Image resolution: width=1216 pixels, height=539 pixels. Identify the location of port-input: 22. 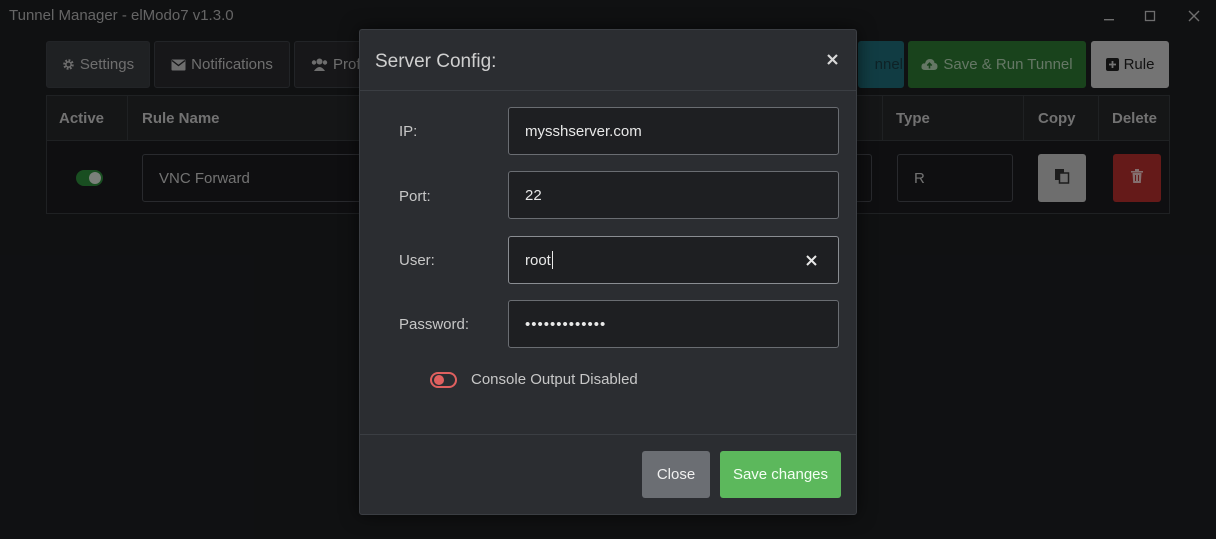
(673, 195).